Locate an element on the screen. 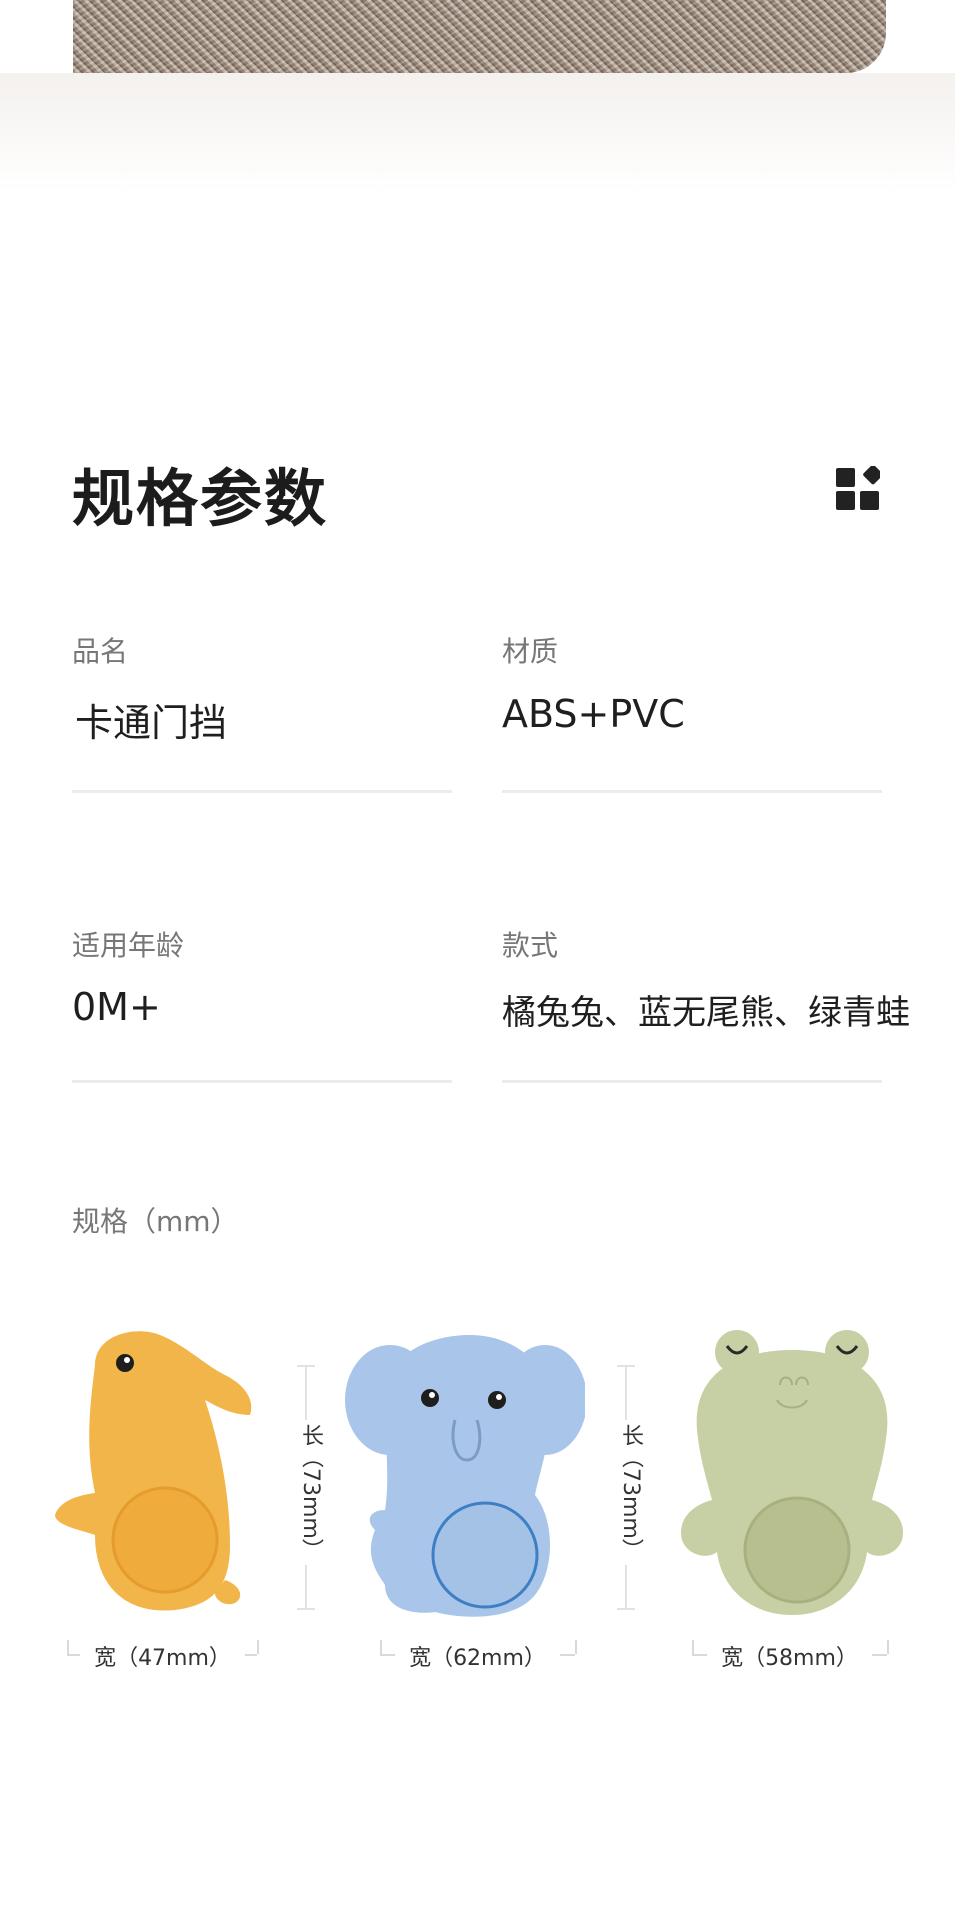  spec-label-age: 适用年龄 is located at coordinates (128, 945).